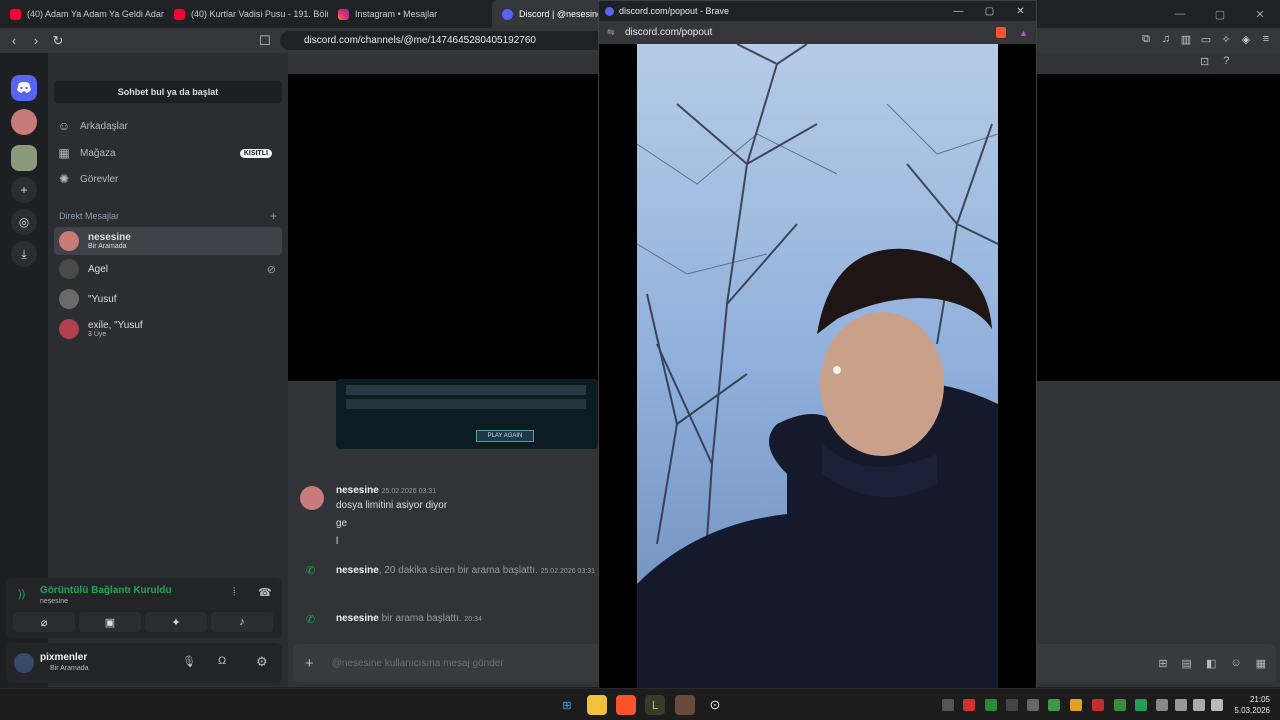  What do you see at coordinates (255, 153) in the screenshot?
I see `restricted-badge: KISITLI` at bounding box center [255, 153].